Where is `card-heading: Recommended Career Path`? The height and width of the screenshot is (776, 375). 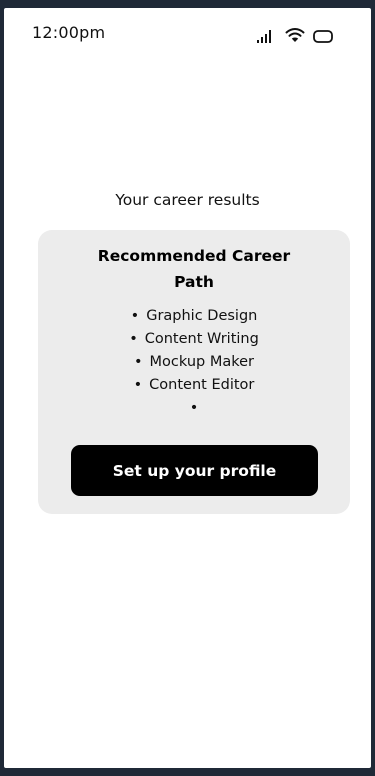
card-heading: Recommended Career Path is located at coordinates (194, 269).